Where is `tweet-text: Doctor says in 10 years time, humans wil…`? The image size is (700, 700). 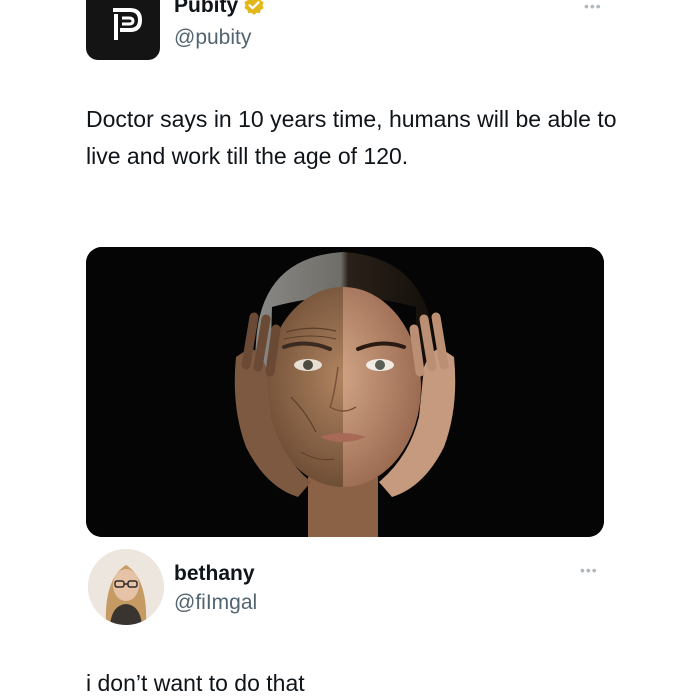 tweet-text: Doctor says in 10 years time, humans wil… is located at coordinates (351, 137).